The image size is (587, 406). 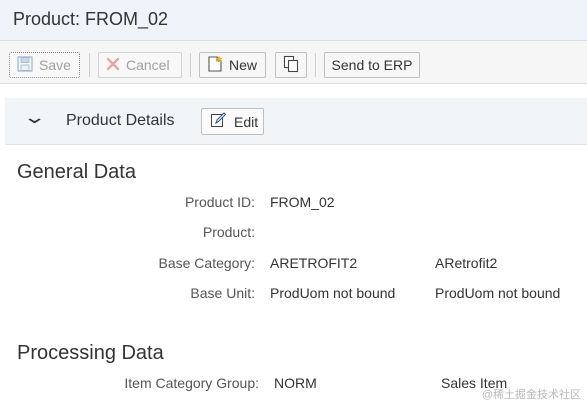 What do you see at coordinates (228, 232) in the screenshot?
I see `field-label: Product:` at bounding box center [228, 232].